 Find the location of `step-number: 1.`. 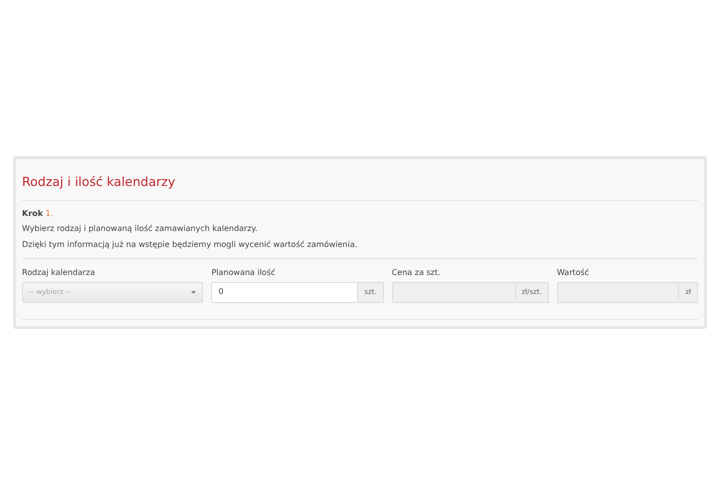

step-number: 1. is located at coordinates (50, 213).